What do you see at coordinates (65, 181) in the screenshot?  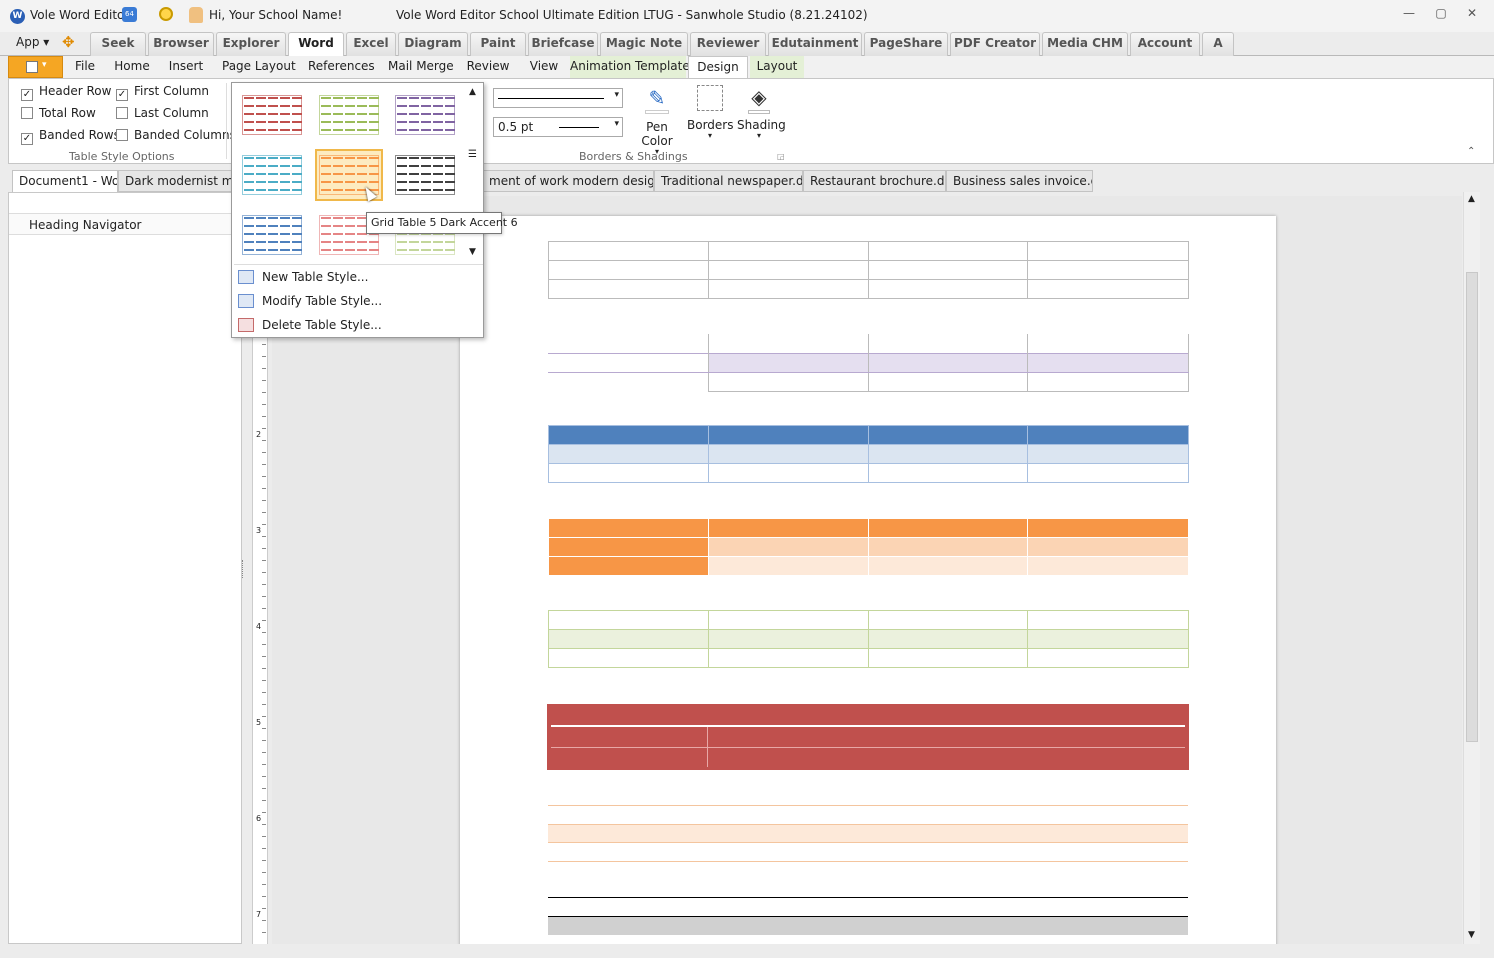 I see `doc-tab-document1: Document1 - Word` at bounding box center [65, 181].